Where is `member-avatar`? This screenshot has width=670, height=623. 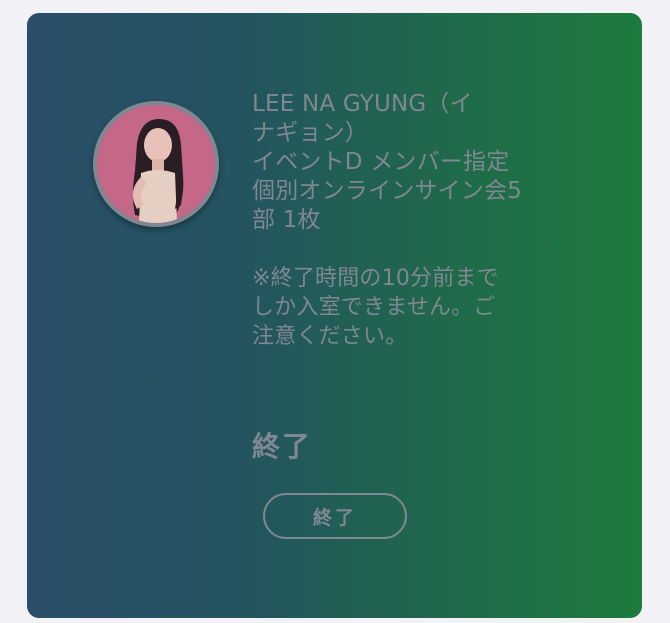 member-avatar is located at coordinates (156, 164).